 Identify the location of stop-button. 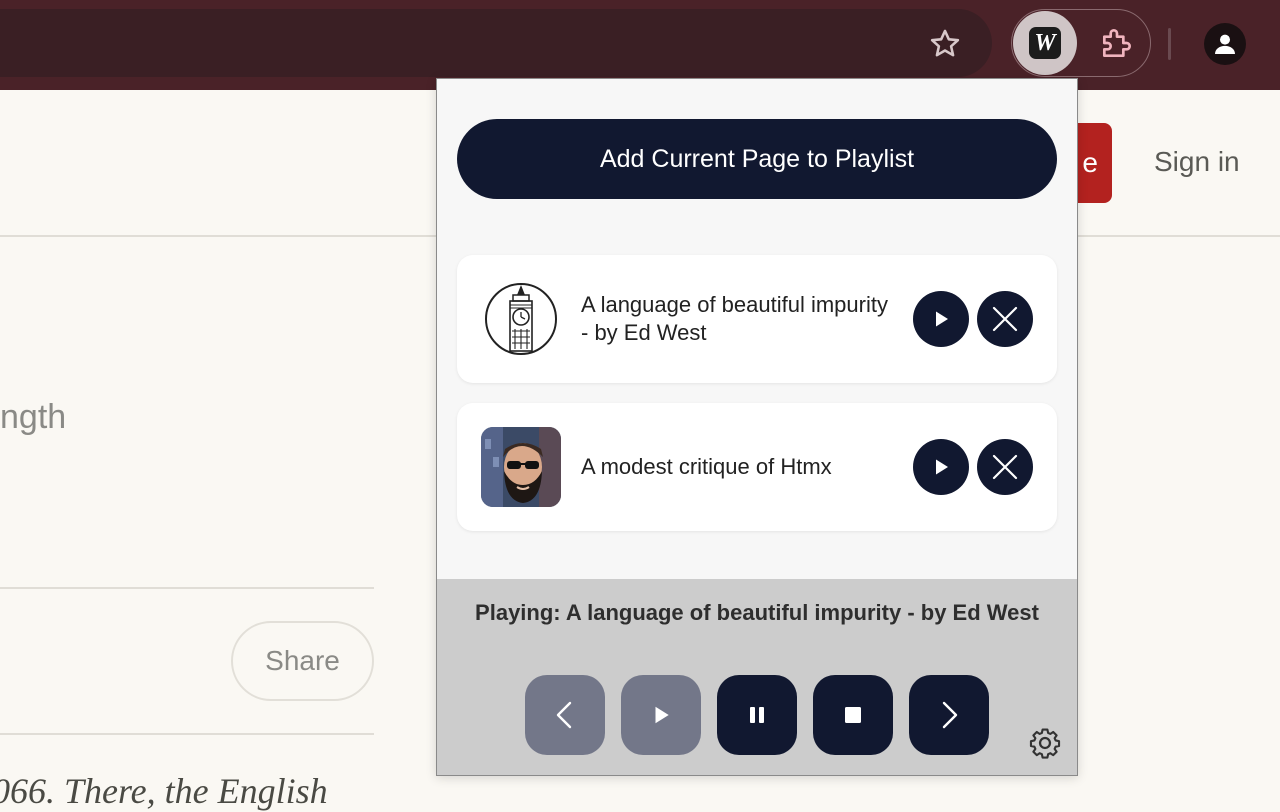
(853, 715).